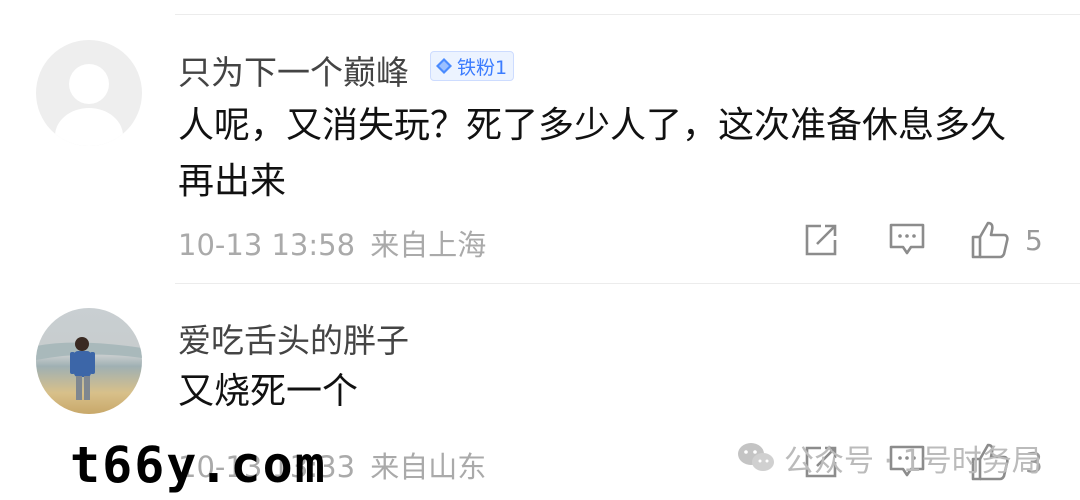  What do you see at coordinates (89, 368) in the screenshot?
I see `user-photo-icon` at bounding box center [89, 368].